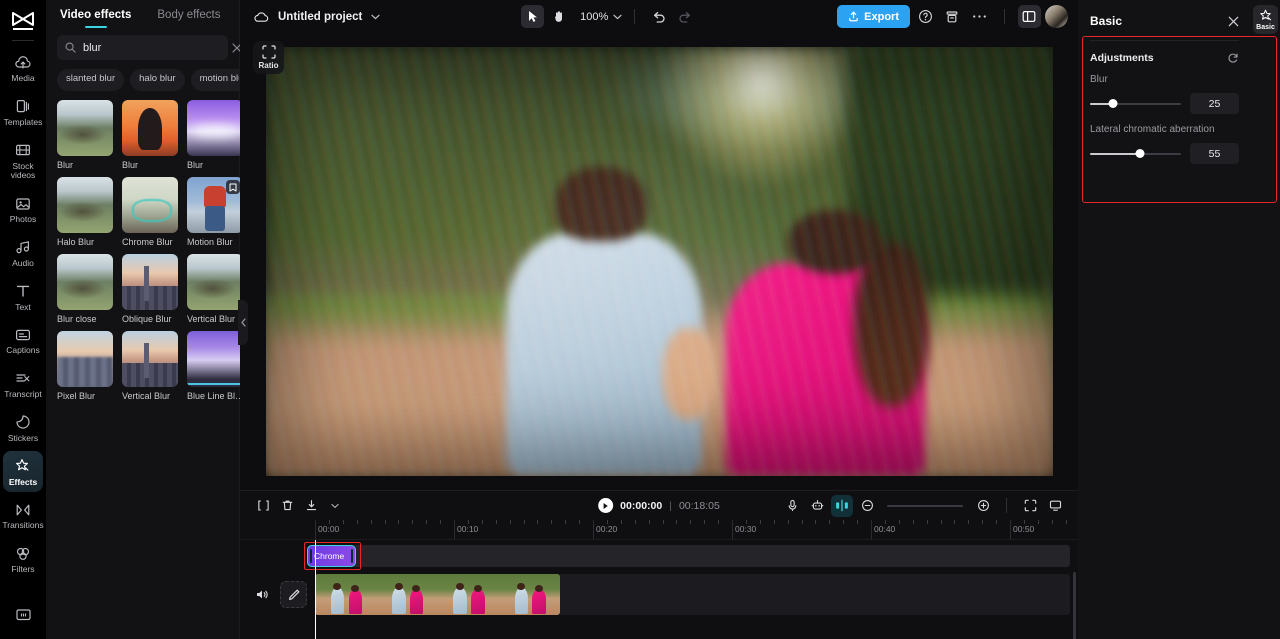 The image size is (1280, 639). I want to click on search-chip: slanted blur, so click(91, 80).